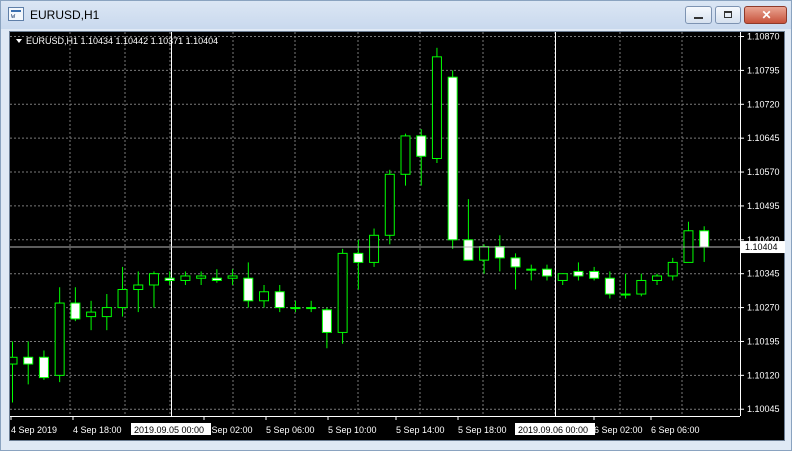 The image size is (792, 451). Describe the element at coordinates (352, 430) in the screenshot. I see `time-tick-label: 5 Sep 10:00` at that location.